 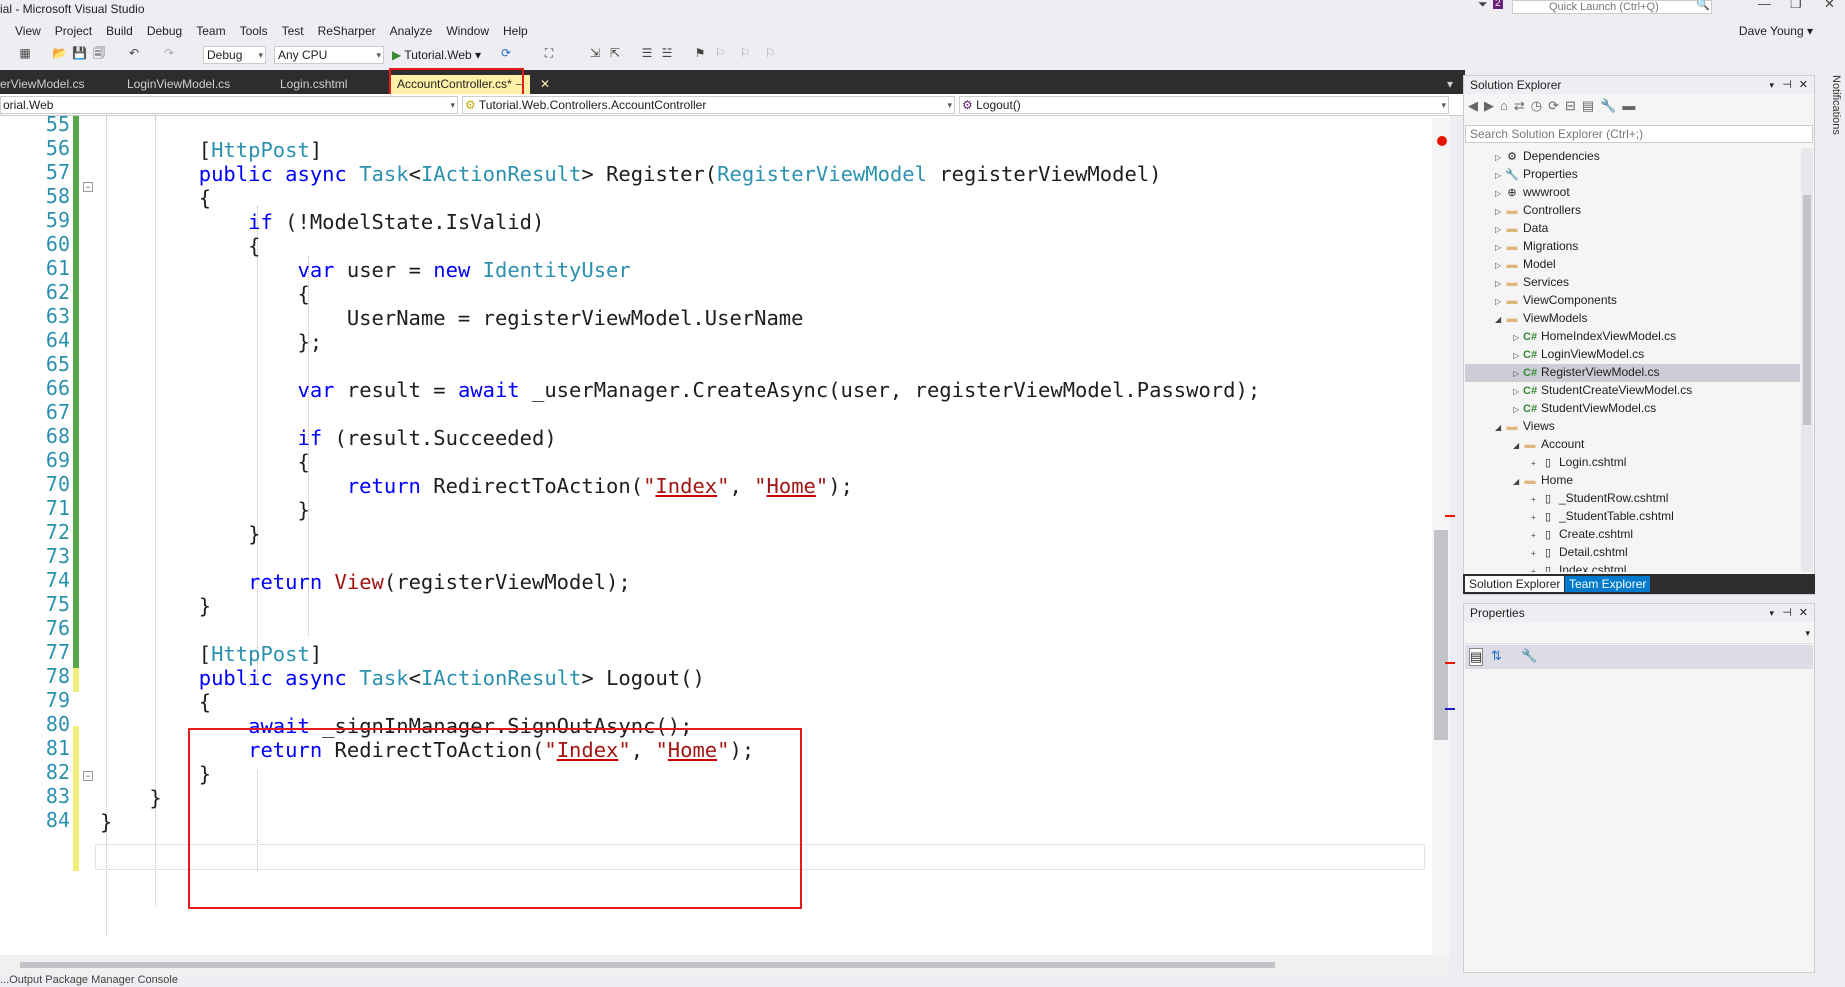 I want to click on comment-icon: ☰, so click(x=647, y=53).